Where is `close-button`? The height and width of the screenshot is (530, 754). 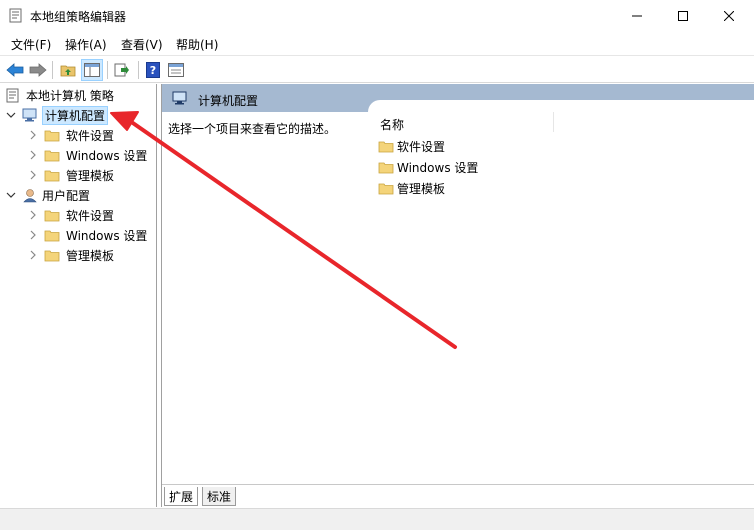 close-button is located at coordinates (729, 15).